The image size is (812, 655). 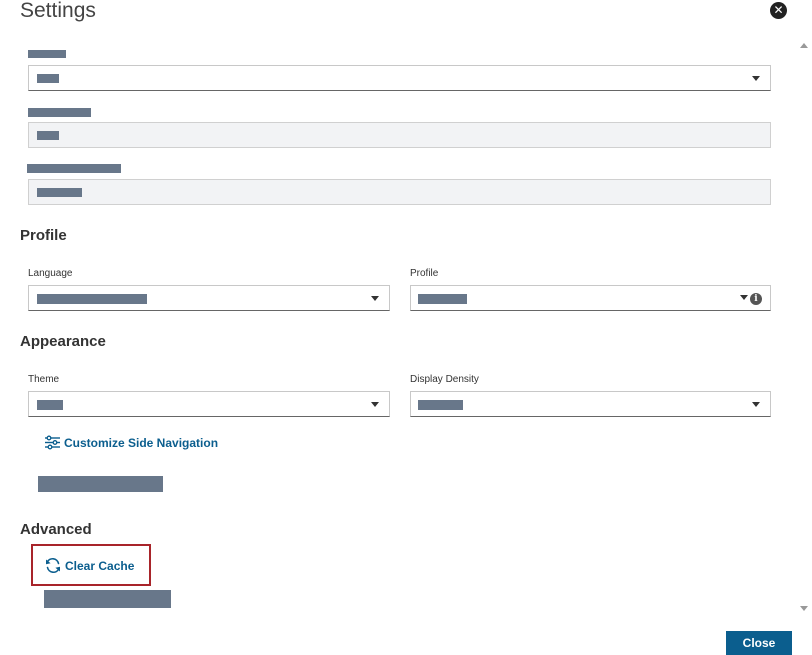 What do you see at coordinates (804, 45) in the screenshot?
I see `scroll-up-icon` at bounding box center [804, 45].